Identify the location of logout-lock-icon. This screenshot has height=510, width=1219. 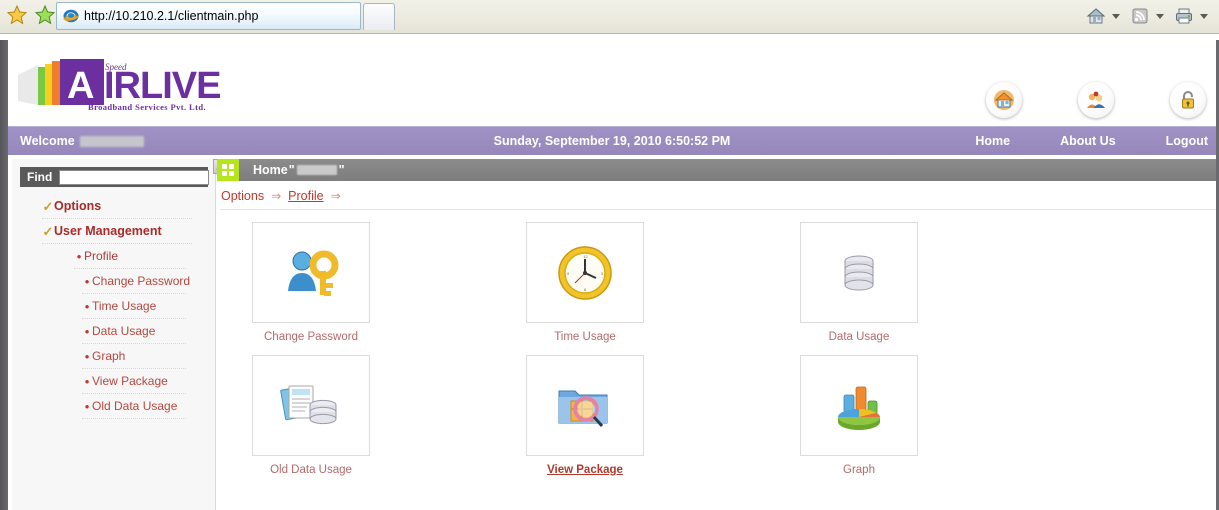
(1188, 100).